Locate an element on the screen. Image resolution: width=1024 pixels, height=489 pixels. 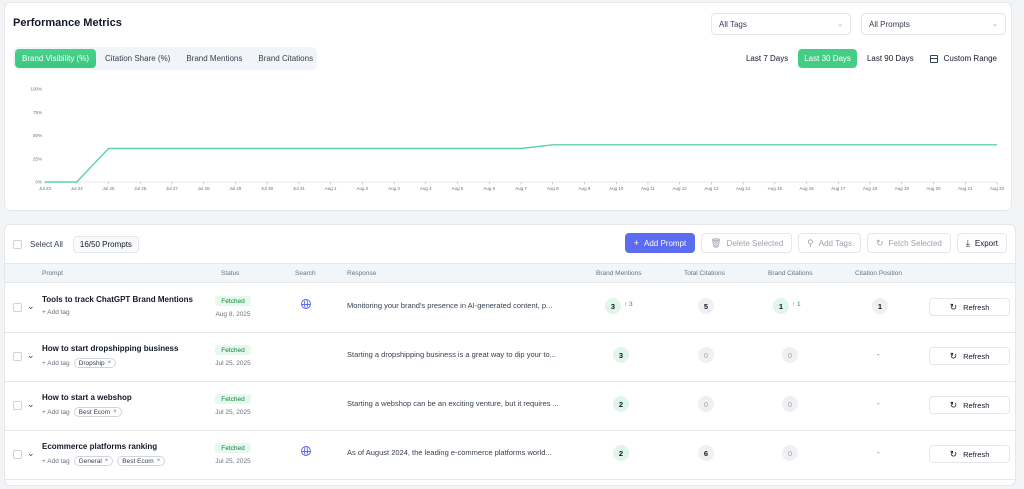
tab-brand-visibility: Brand Visibility (%) is located at coordinates (55, 58).